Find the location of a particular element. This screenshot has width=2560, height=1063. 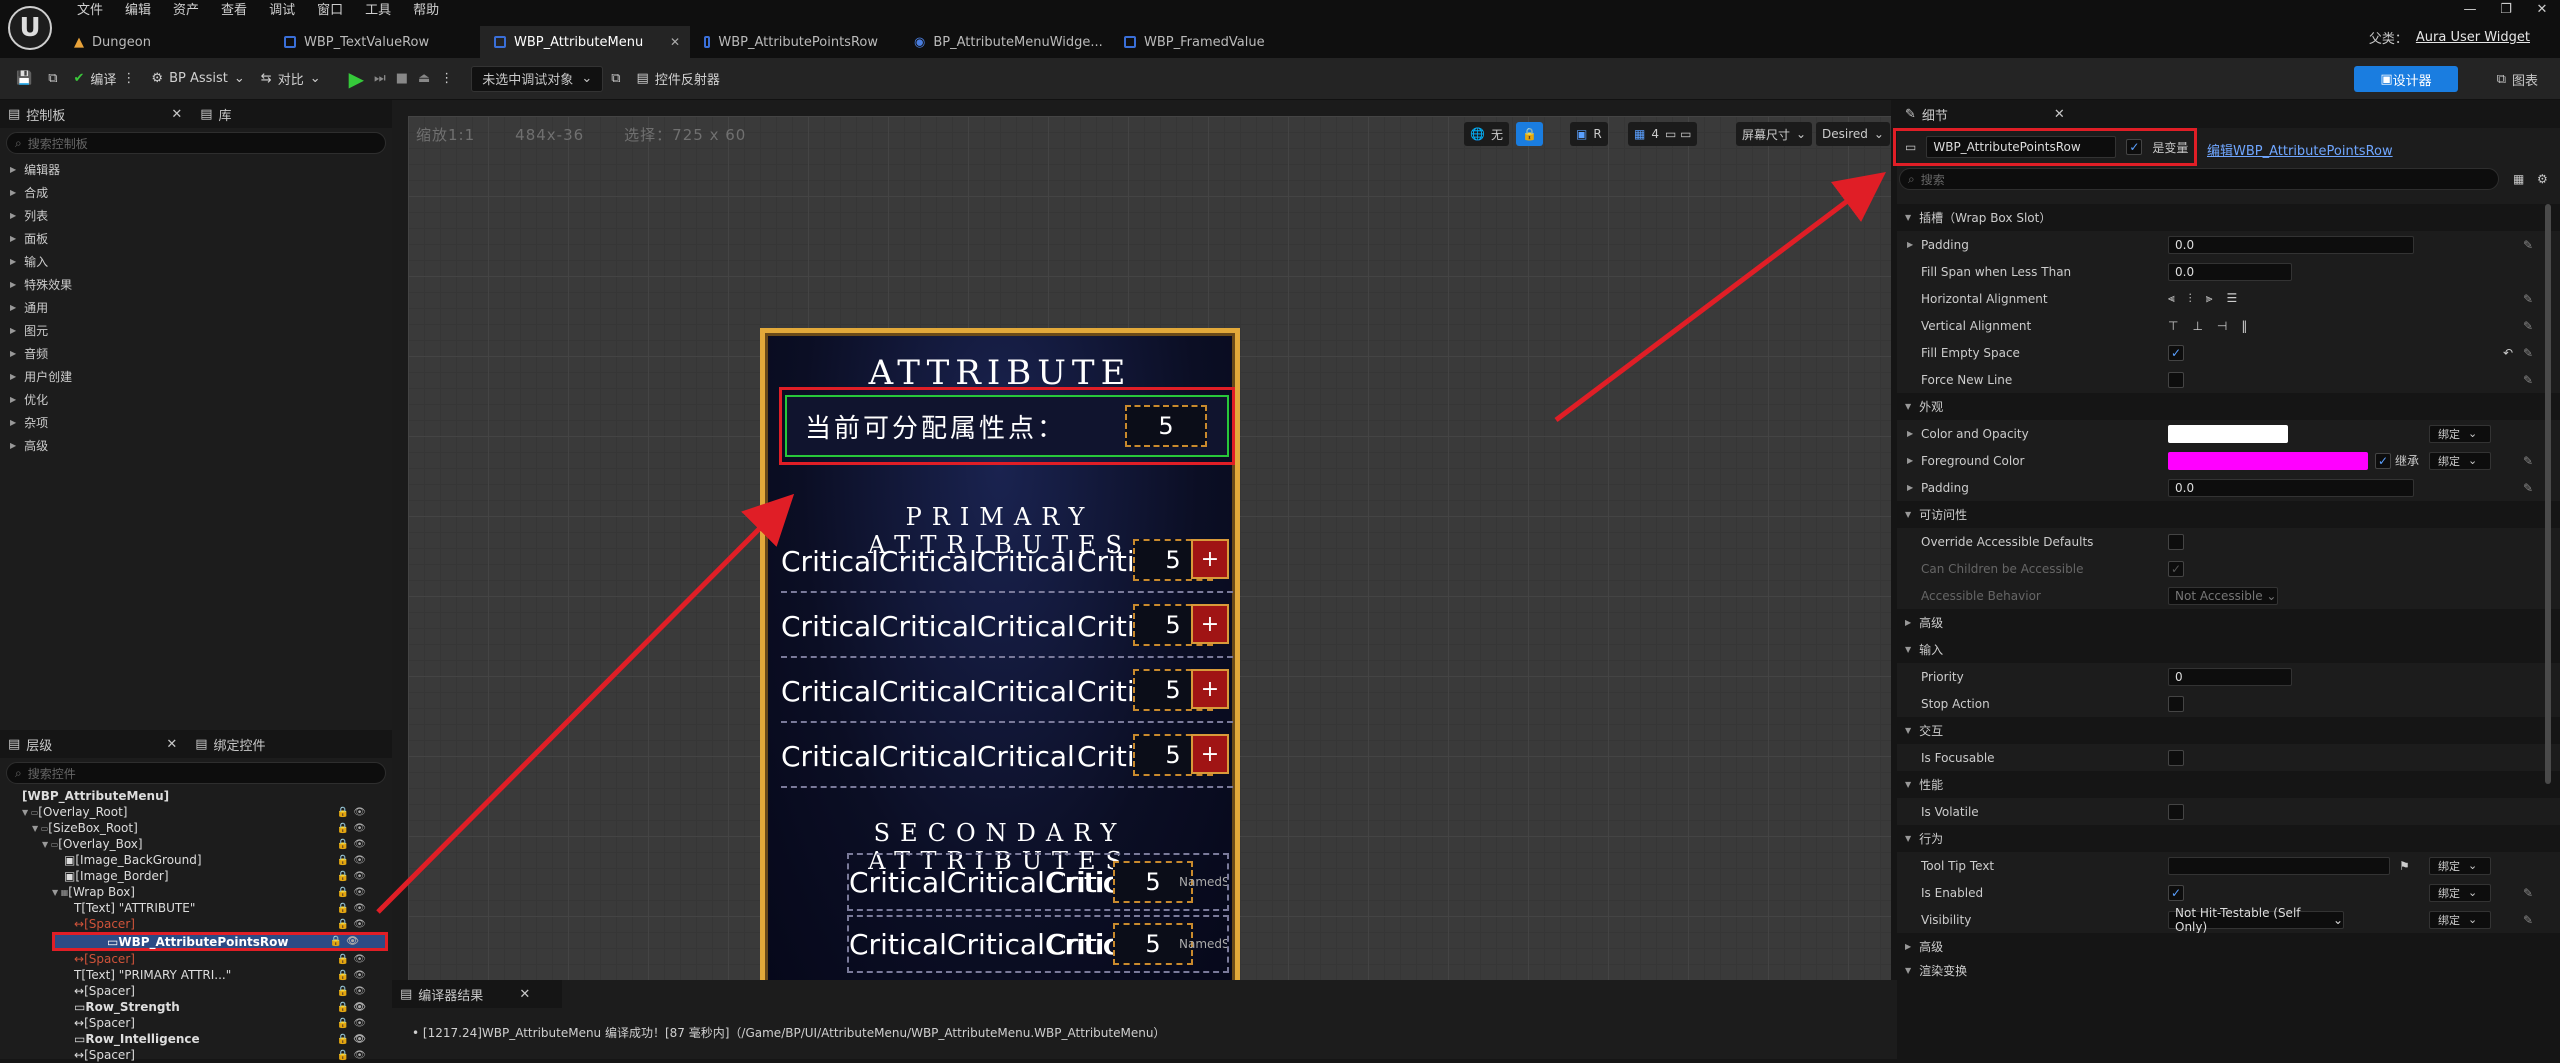

tree-item: ↔ [Spacer] 🔒👁 is located at coordinates (196, 924).